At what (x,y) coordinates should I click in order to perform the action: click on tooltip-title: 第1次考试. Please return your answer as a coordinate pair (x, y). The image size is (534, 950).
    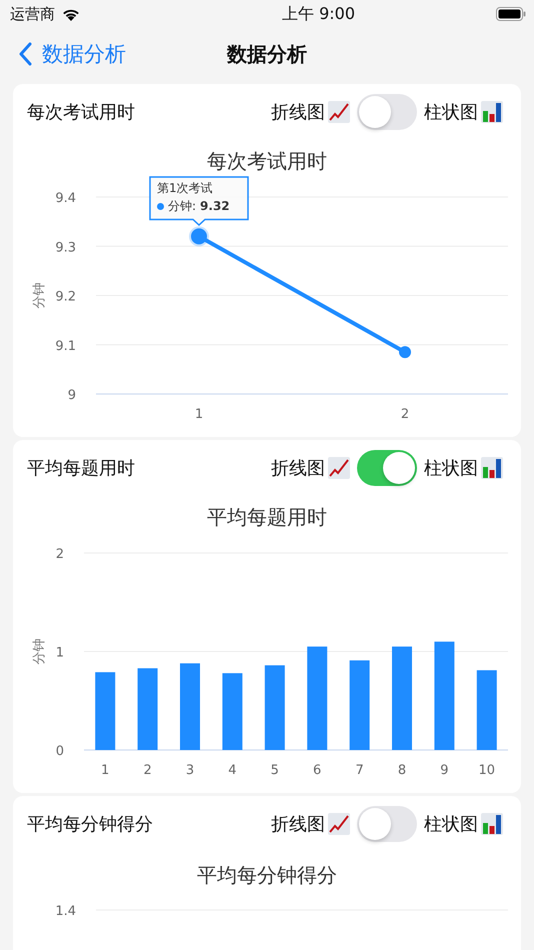
    Looking at the image, I should click on (185, 188).